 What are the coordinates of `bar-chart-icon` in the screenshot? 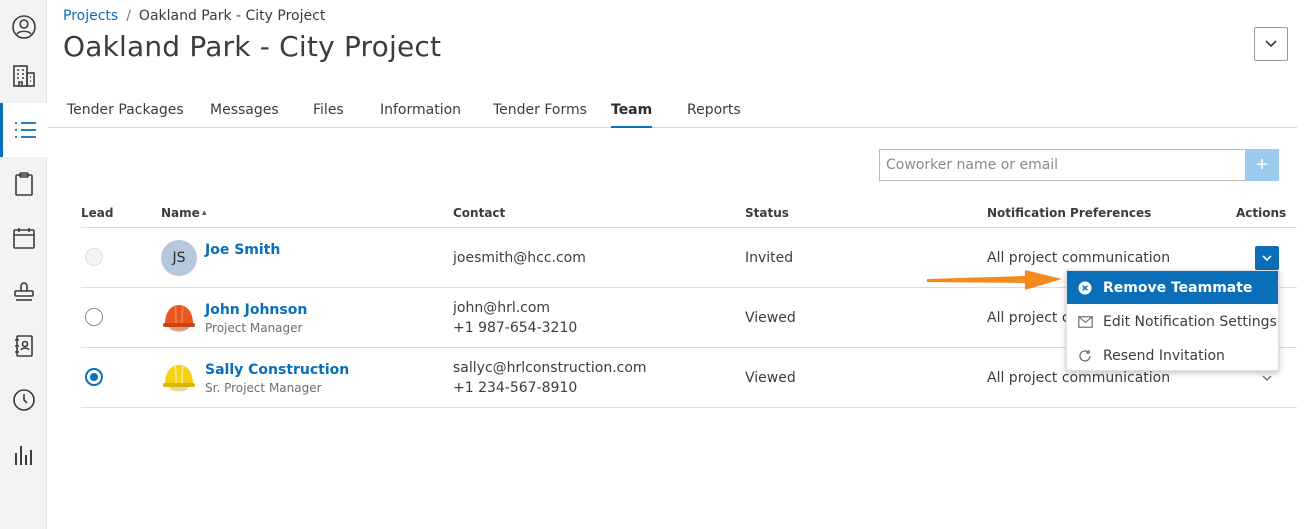 It's located at (23, 455).